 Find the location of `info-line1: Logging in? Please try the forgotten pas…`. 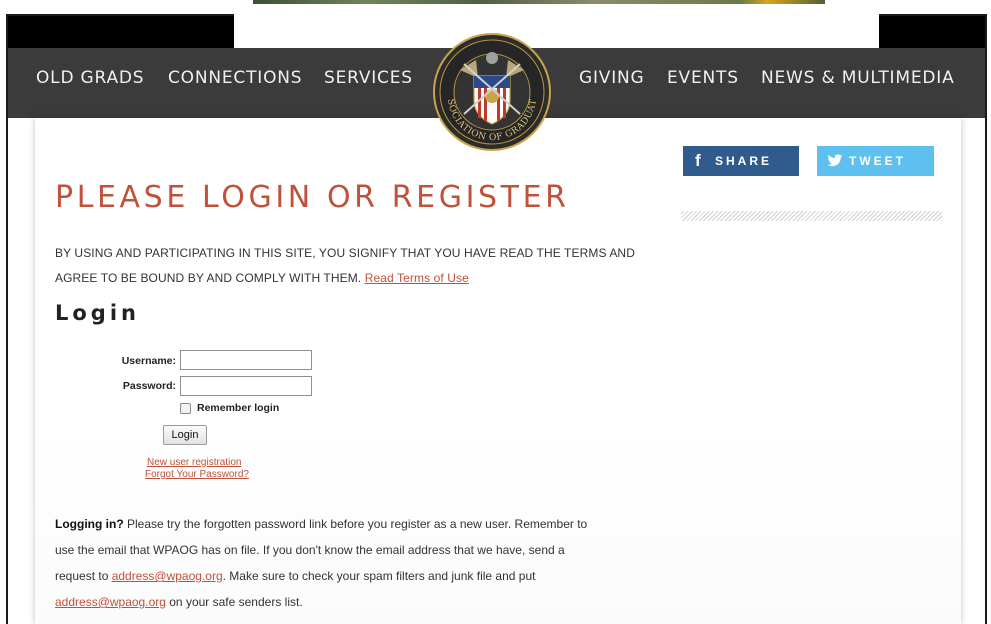

info-line1: Logging in? Please try the forgotten pas… is located at coordinates (321, 524).